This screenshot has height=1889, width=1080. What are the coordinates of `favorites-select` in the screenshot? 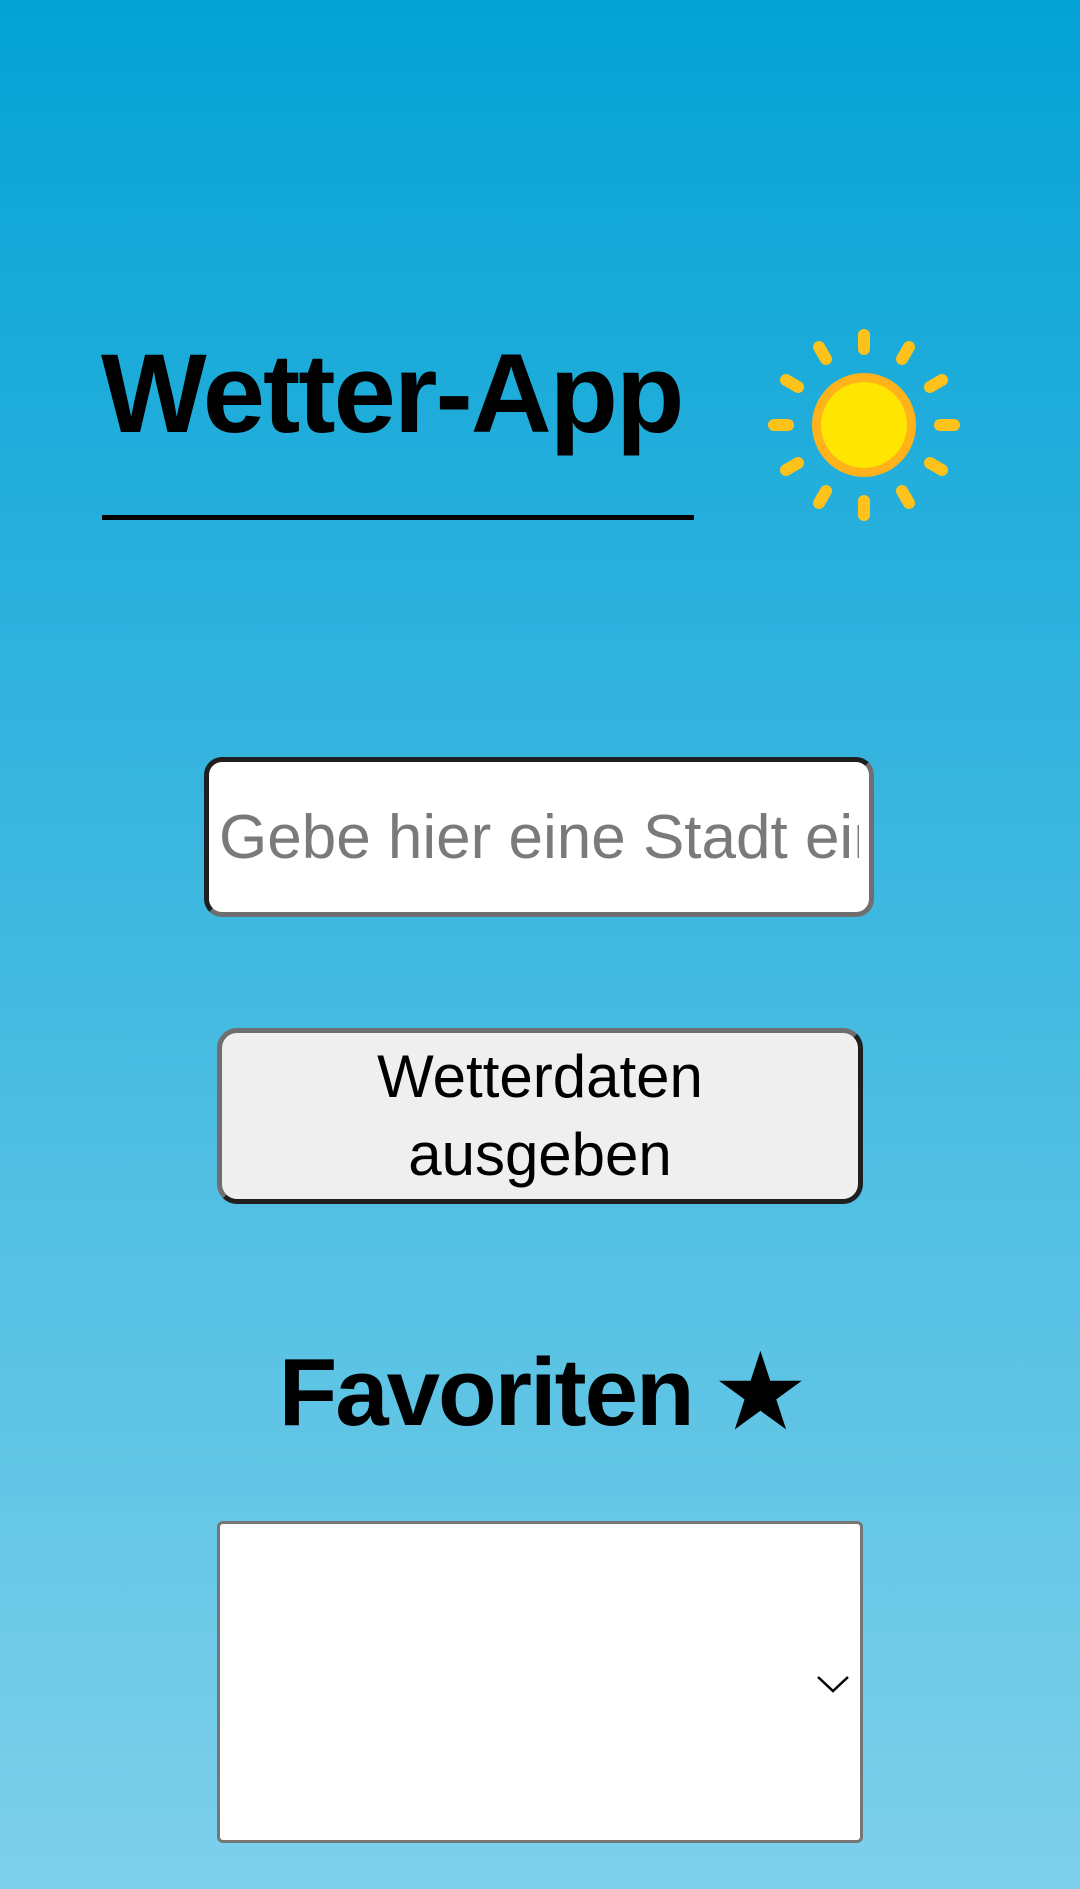 It's located at (540, 1682).